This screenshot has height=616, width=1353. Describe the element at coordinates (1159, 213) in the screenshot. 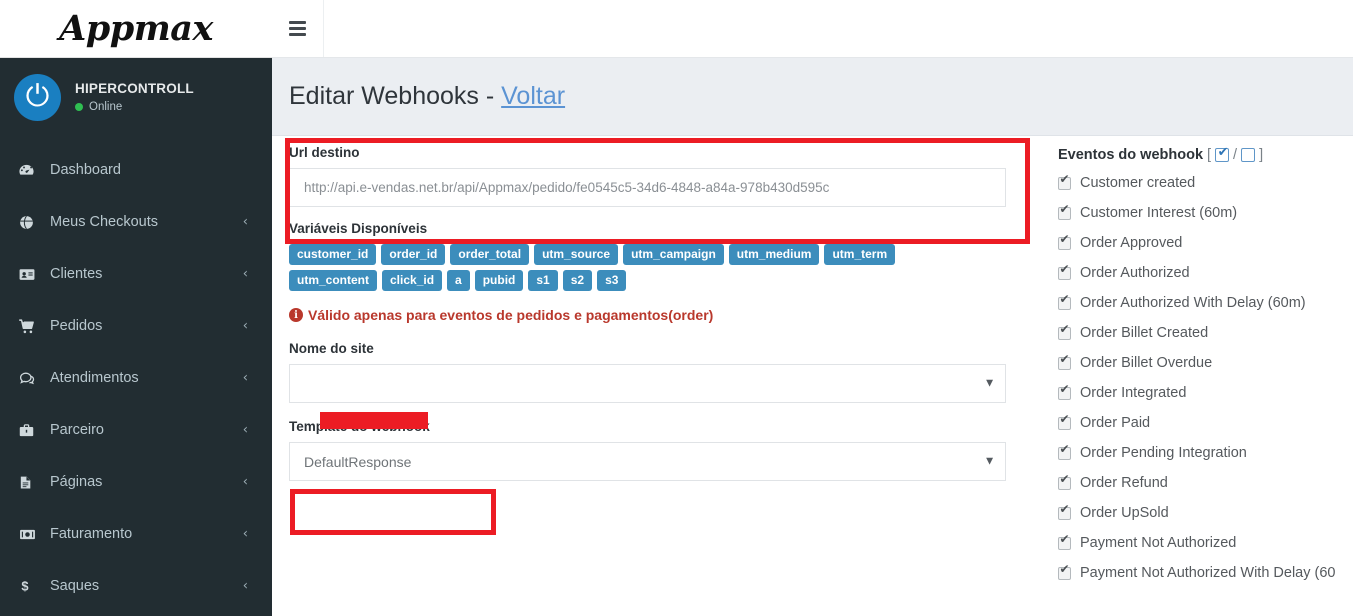

I see `event-label: Customer Interest (60m)` at that location.